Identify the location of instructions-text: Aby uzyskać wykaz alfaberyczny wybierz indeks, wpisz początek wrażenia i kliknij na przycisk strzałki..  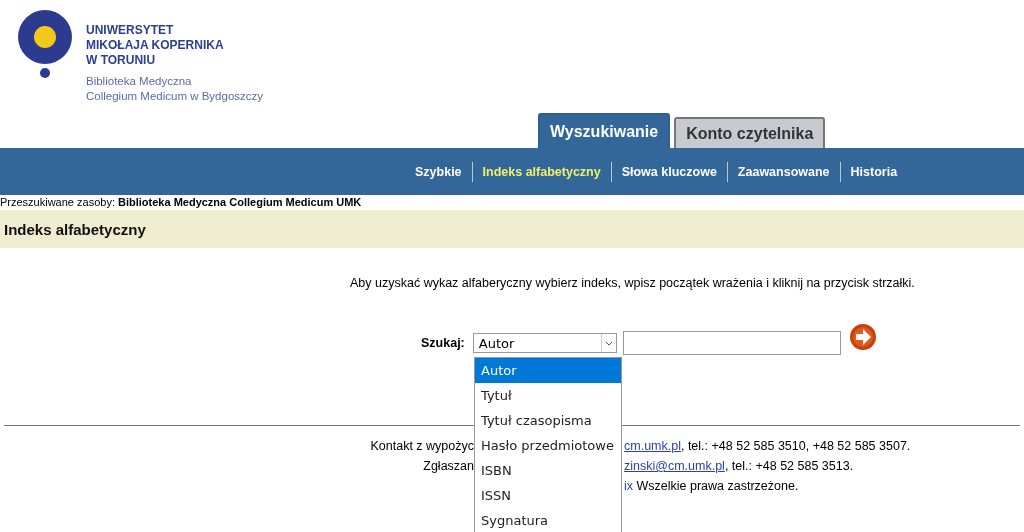
(632, 283).